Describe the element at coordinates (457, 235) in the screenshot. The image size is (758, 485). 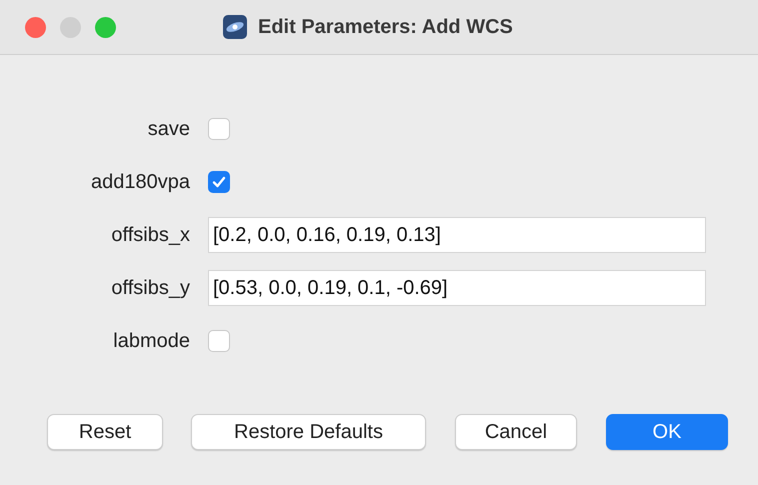
I see `input-field: [0.2, 0.0, 0.16, 0.19, 0.13]` at that location.